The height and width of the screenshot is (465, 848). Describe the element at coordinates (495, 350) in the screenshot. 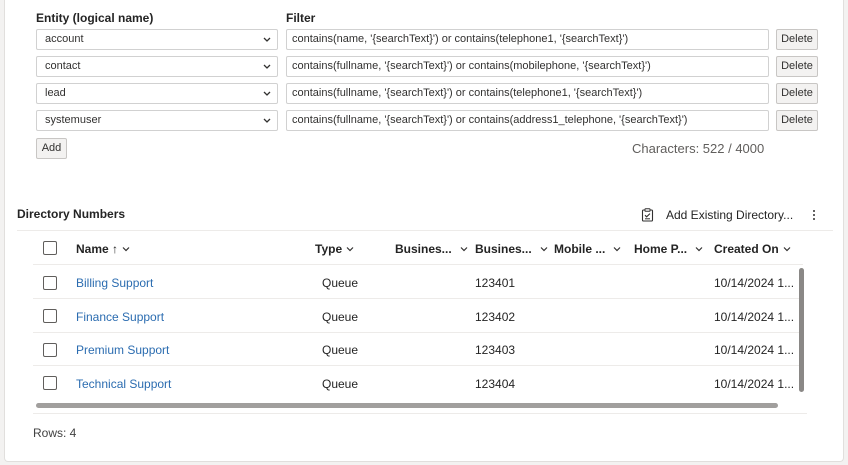

I see `row-business-phone: 123403` at that location.